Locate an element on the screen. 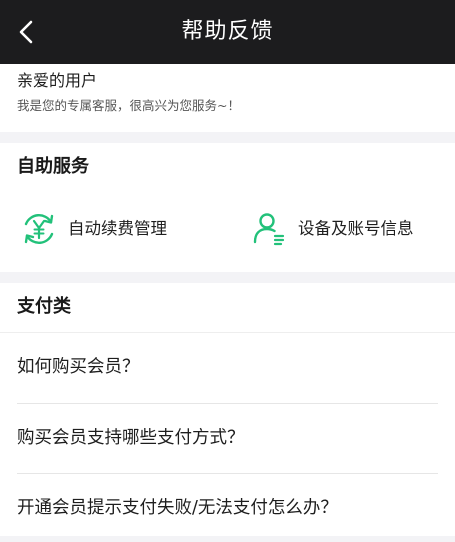  faq-item-payment-methods: 购买会员支持哪些支付方式？ is located at coordinates (227, 438).